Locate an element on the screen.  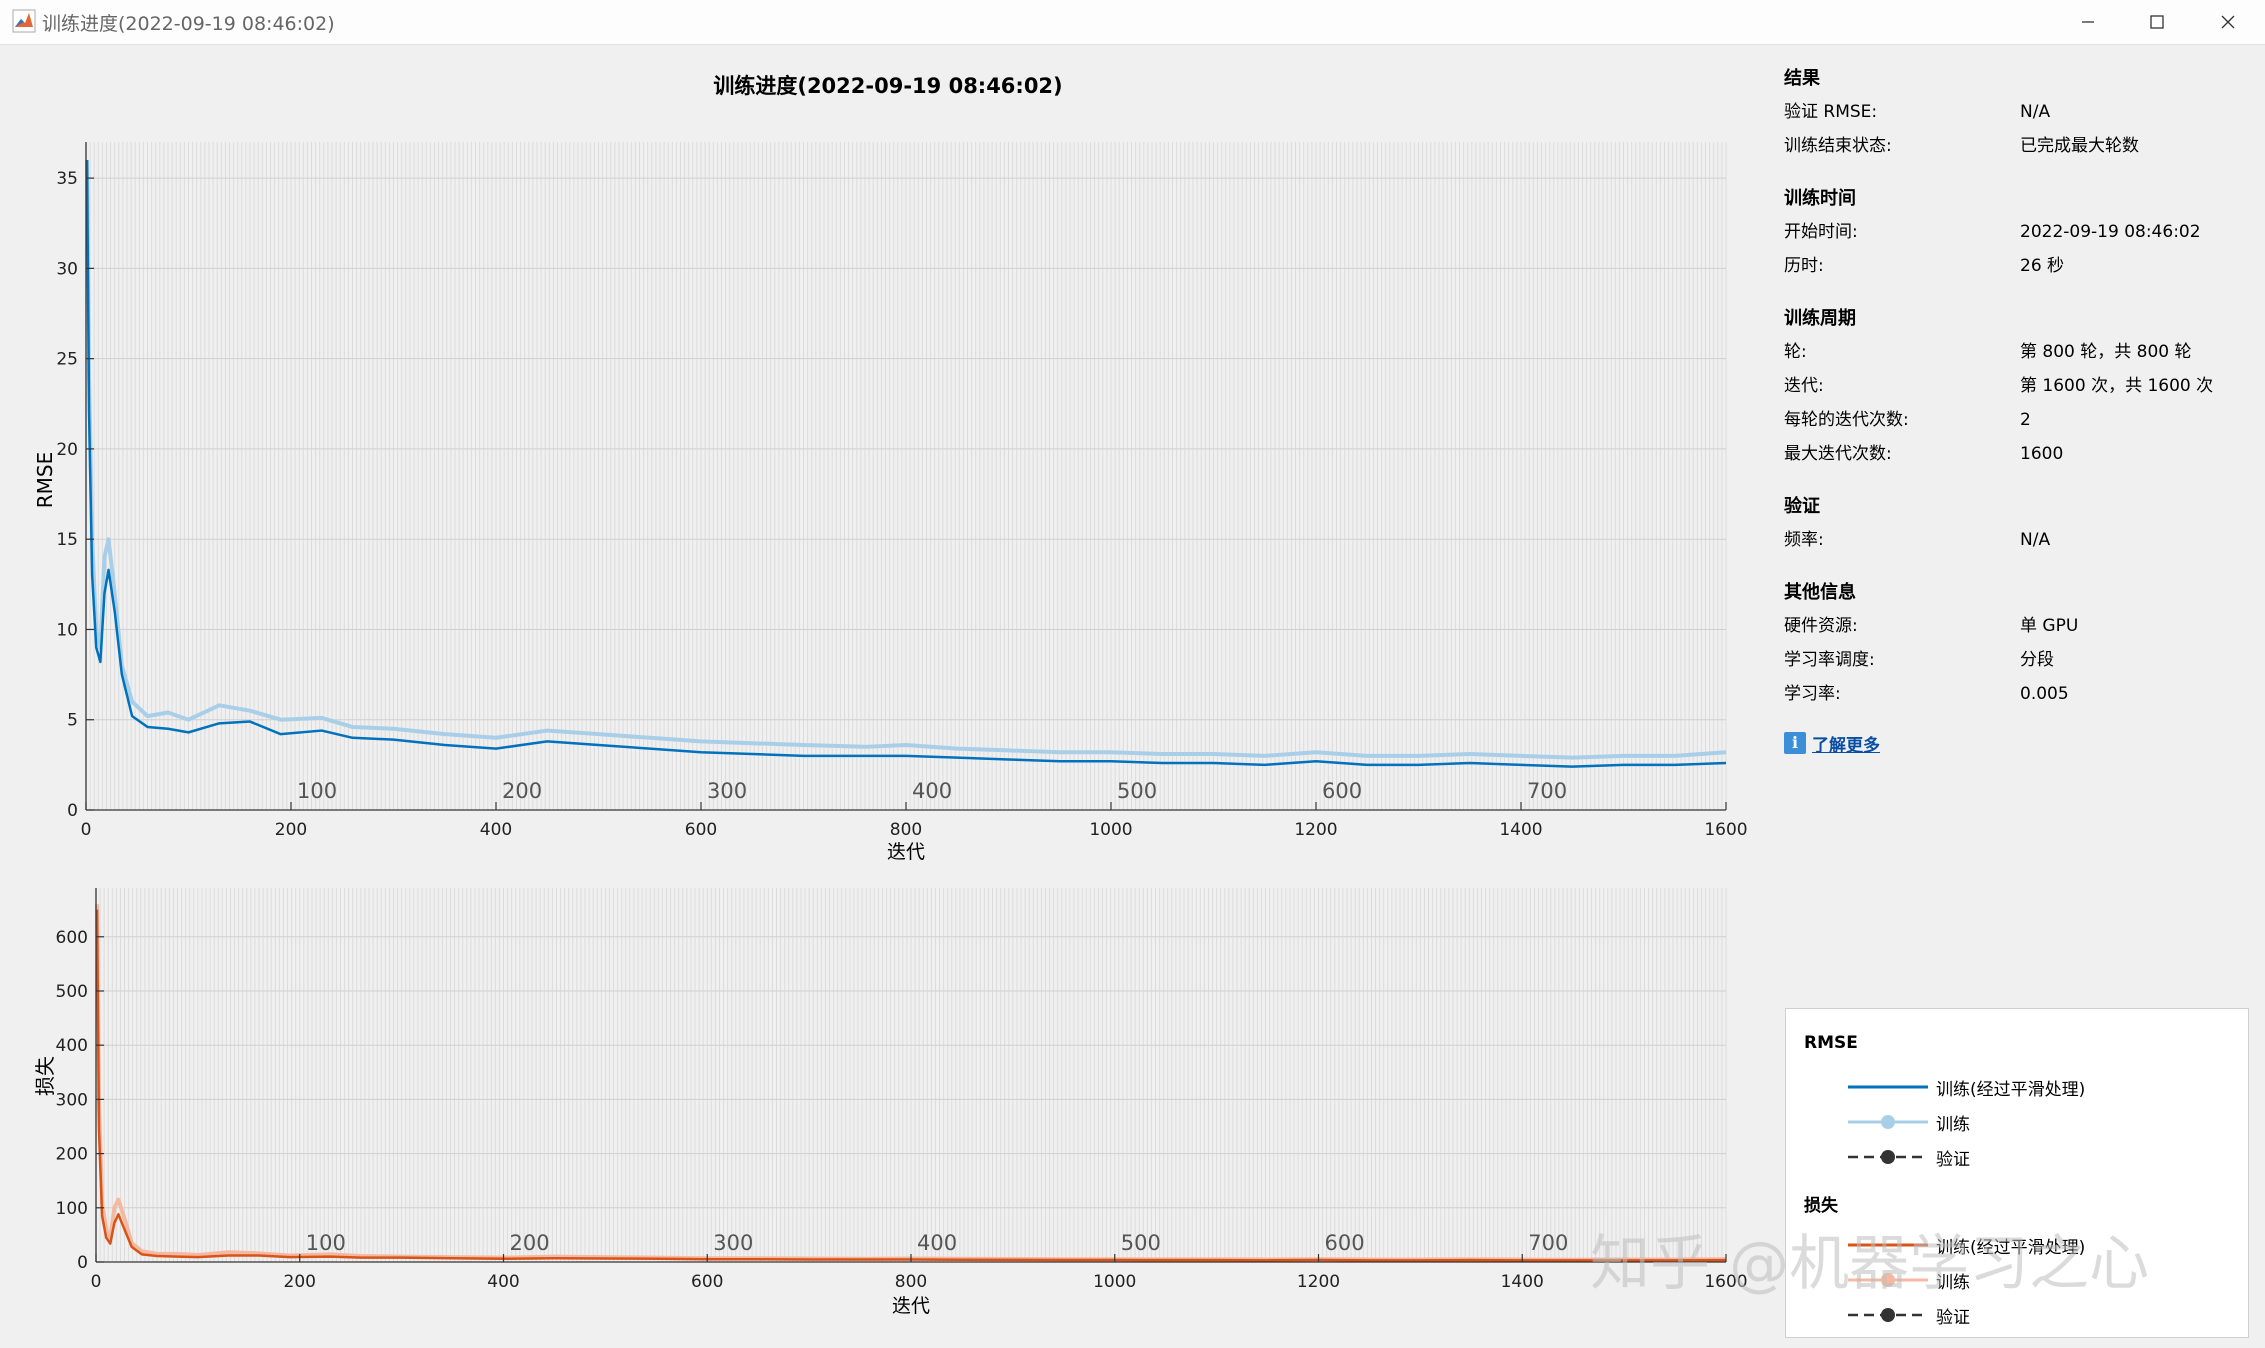
y-tick-label: 500 is located at coordinates (72, 992).